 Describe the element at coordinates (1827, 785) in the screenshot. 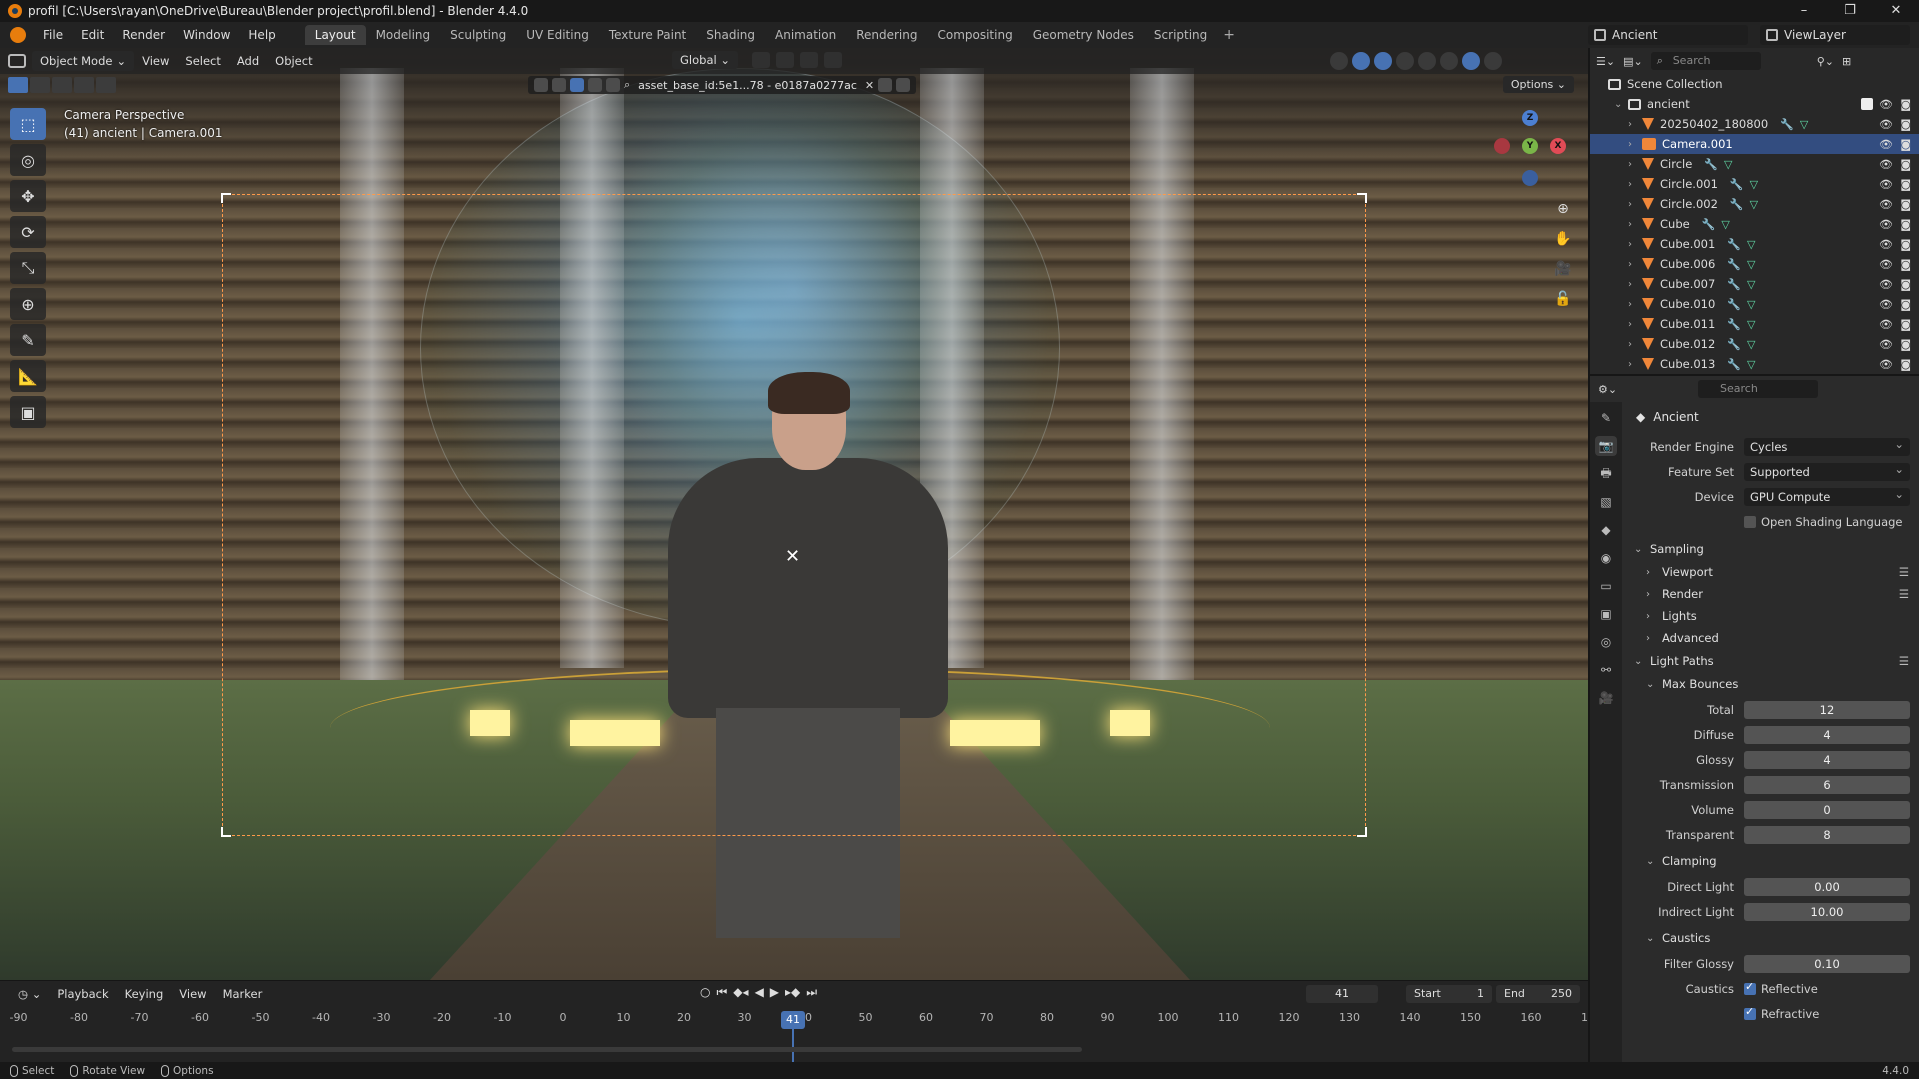

I see `bounce-field: 6` at that location.